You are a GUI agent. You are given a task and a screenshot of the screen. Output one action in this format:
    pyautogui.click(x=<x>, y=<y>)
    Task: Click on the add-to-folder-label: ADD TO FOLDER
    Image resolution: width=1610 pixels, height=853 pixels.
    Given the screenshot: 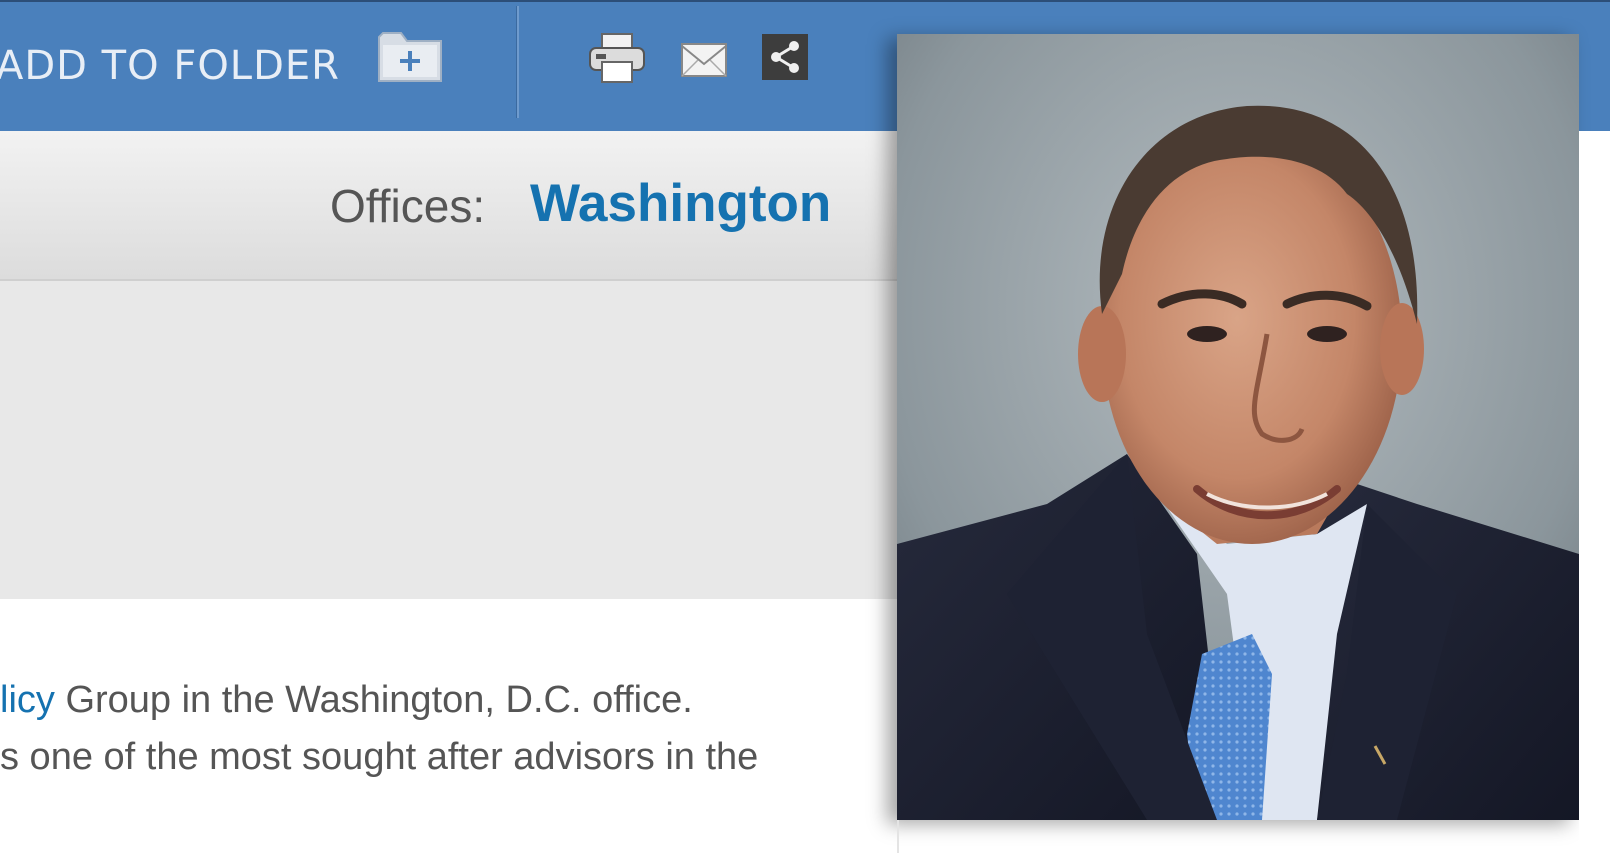 What is the action you would take?
    pyautogui.click(x=170, y=66)
    